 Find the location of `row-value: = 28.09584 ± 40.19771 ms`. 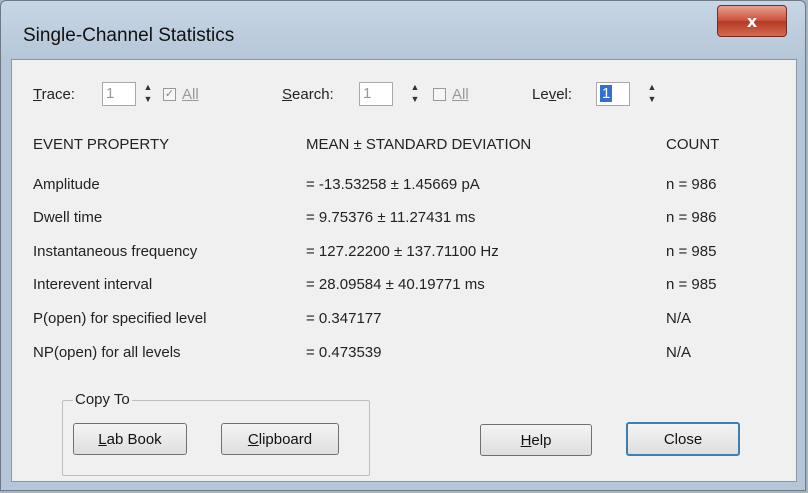

row-value: = 28.09584 ± 40.19771 ms is located at coordinates (395, 284).